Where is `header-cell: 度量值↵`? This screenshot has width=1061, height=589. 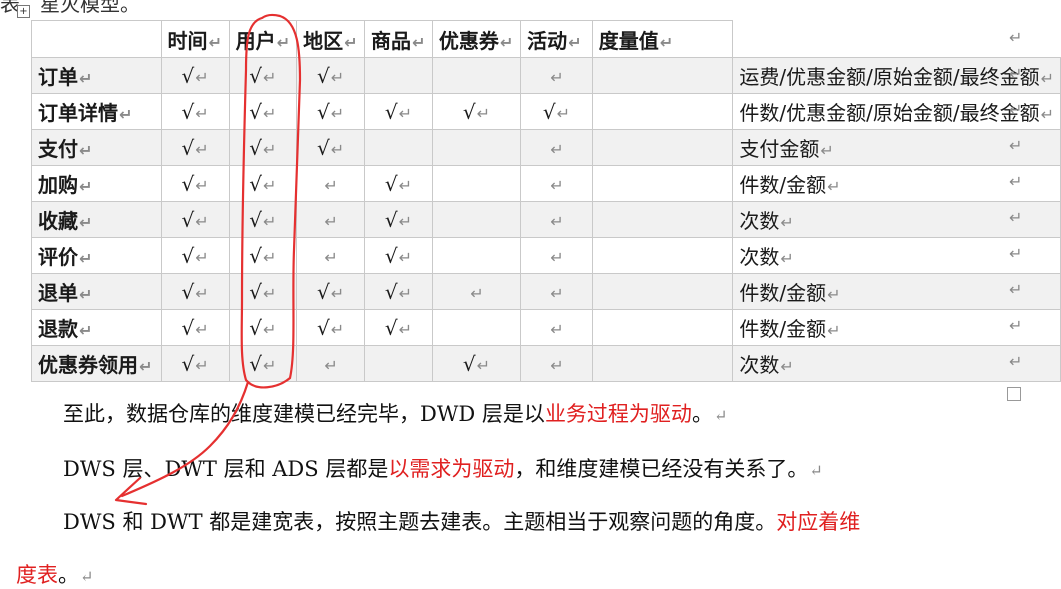
header-cell: 度量值↵ is located at coordinates (662, 39).